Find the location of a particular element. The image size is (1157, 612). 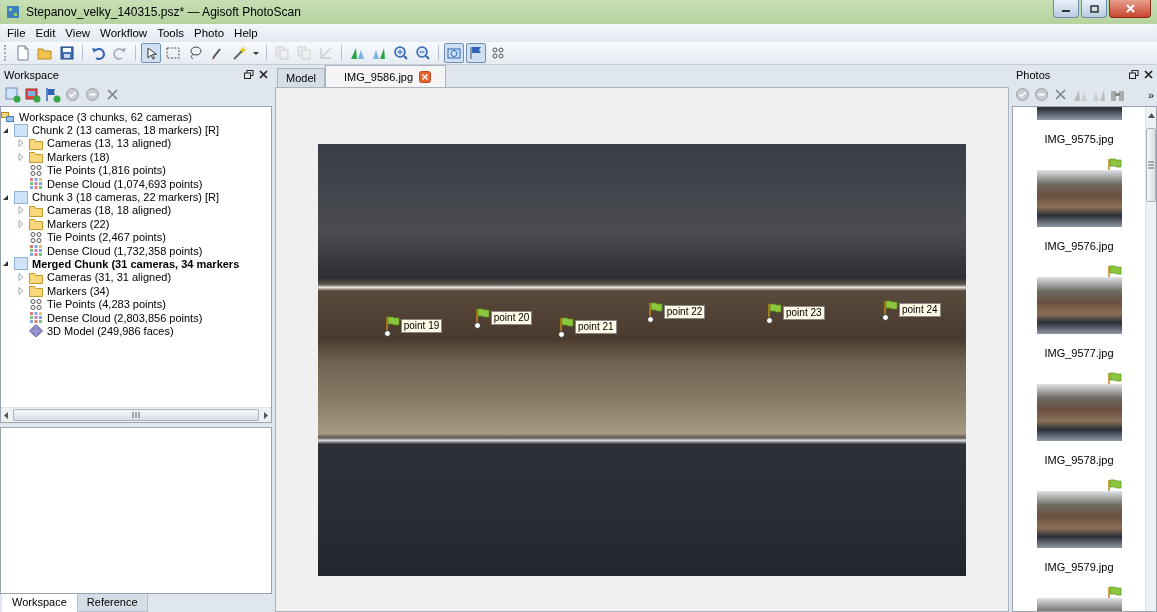

menu-item: View is located at coordinates (78, 33).